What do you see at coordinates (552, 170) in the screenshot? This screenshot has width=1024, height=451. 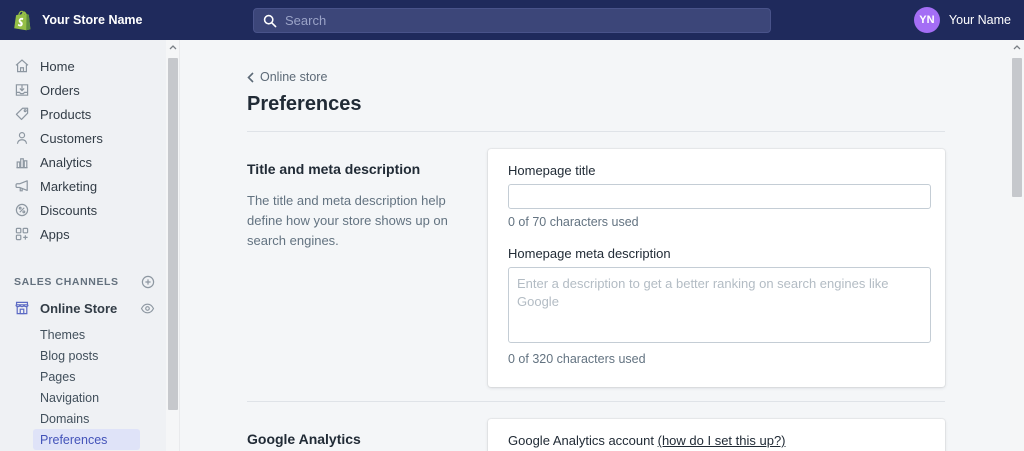 I see `homepage-title-label: Homepage title` at bounding box center [552, 170].